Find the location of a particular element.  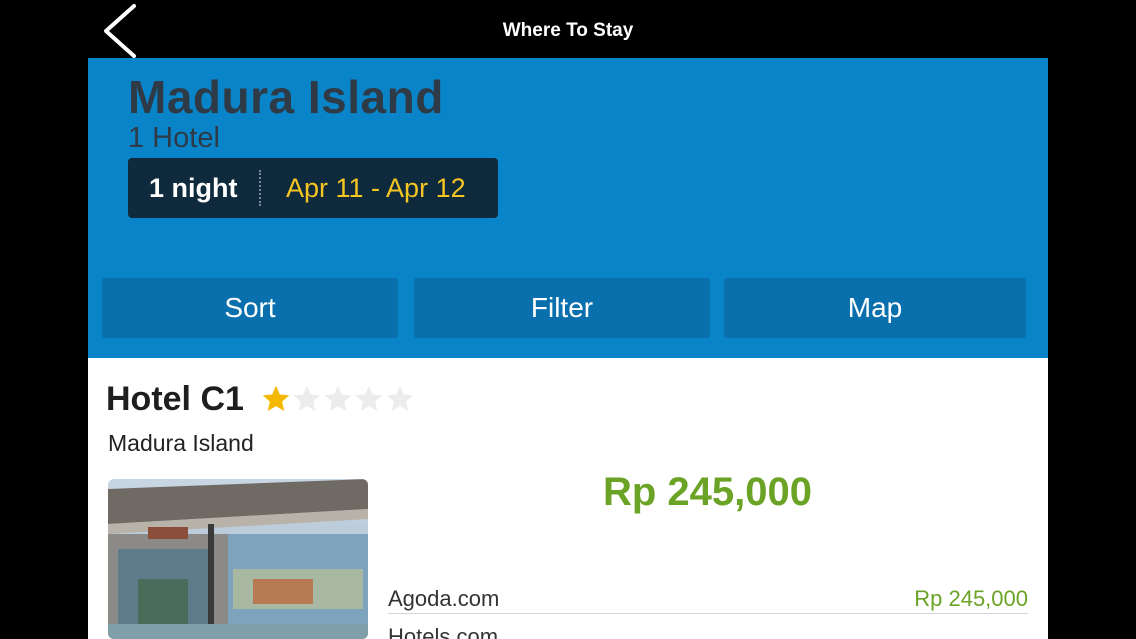

map-button: Map is located at coordinates (875, 308).